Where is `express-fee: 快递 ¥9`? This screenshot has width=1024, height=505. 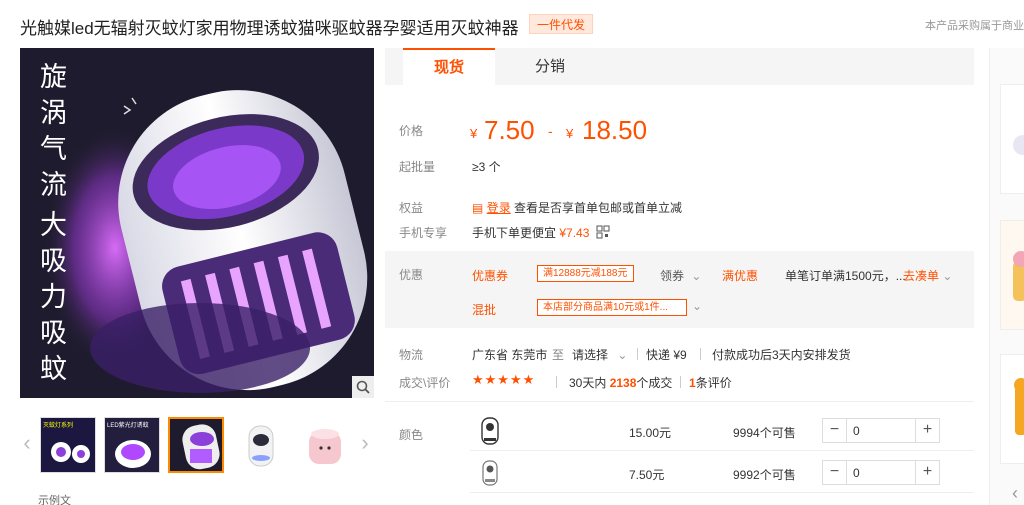 express-fee: 快递 ¥9 is located at coordinates (666, 355).